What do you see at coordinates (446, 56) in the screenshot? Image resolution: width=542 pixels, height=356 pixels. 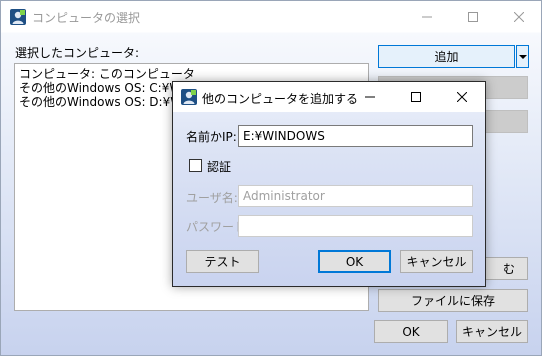 I see `add-button: 追加` at bounding box center [446, 56].